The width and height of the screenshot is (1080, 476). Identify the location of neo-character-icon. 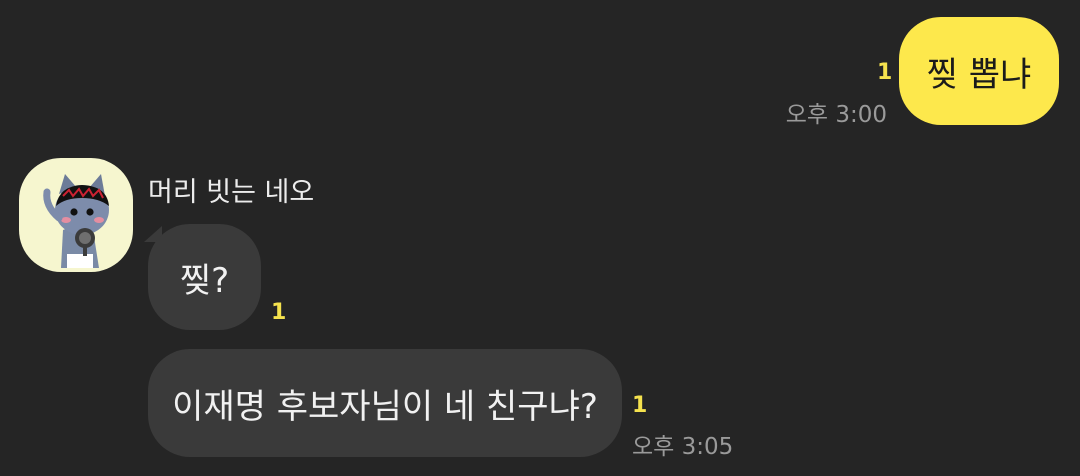
(76, 221).